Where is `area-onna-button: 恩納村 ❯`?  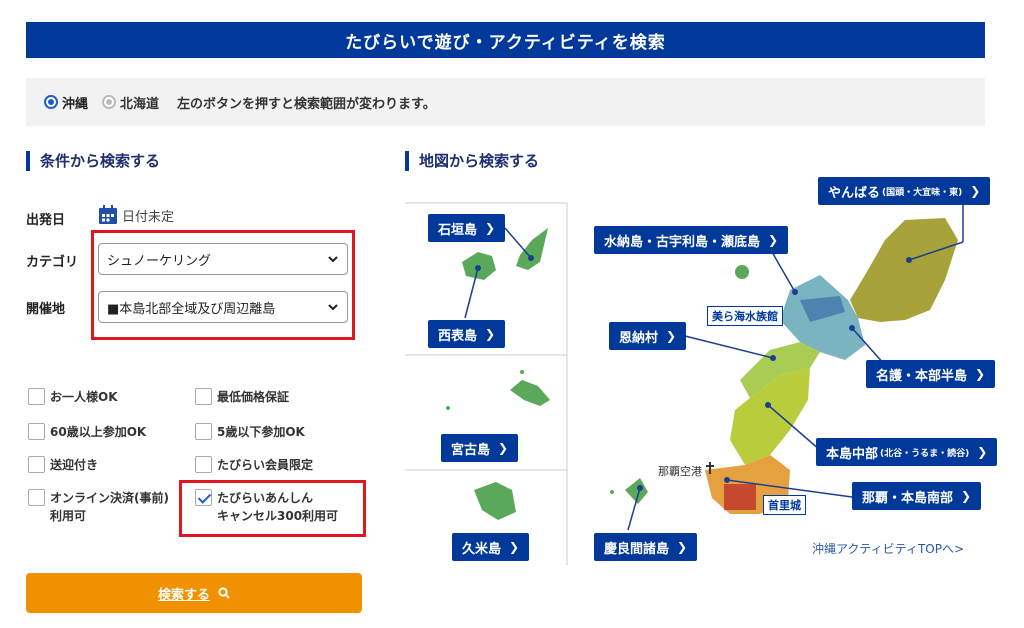 area-onna-button: 恩納村 ❯ is located at coordinates (648, 336).